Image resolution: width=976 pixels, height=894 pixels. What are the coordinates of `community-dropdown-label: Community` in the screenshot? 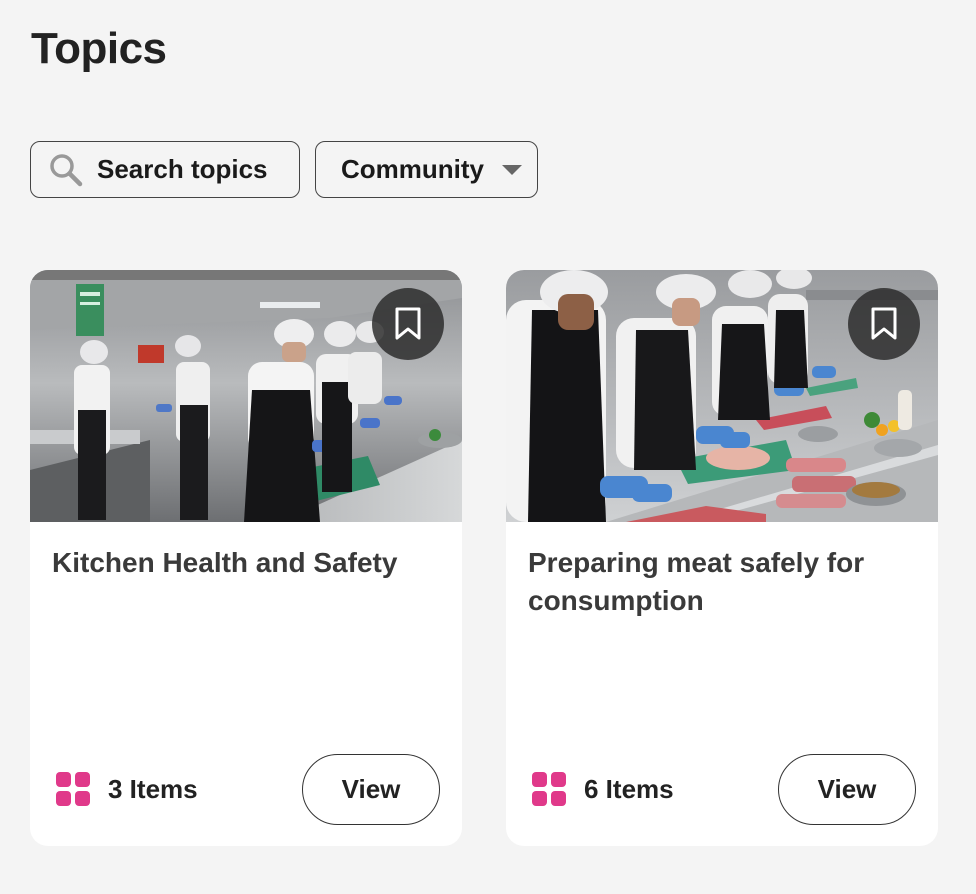 It's located at (412, 169).